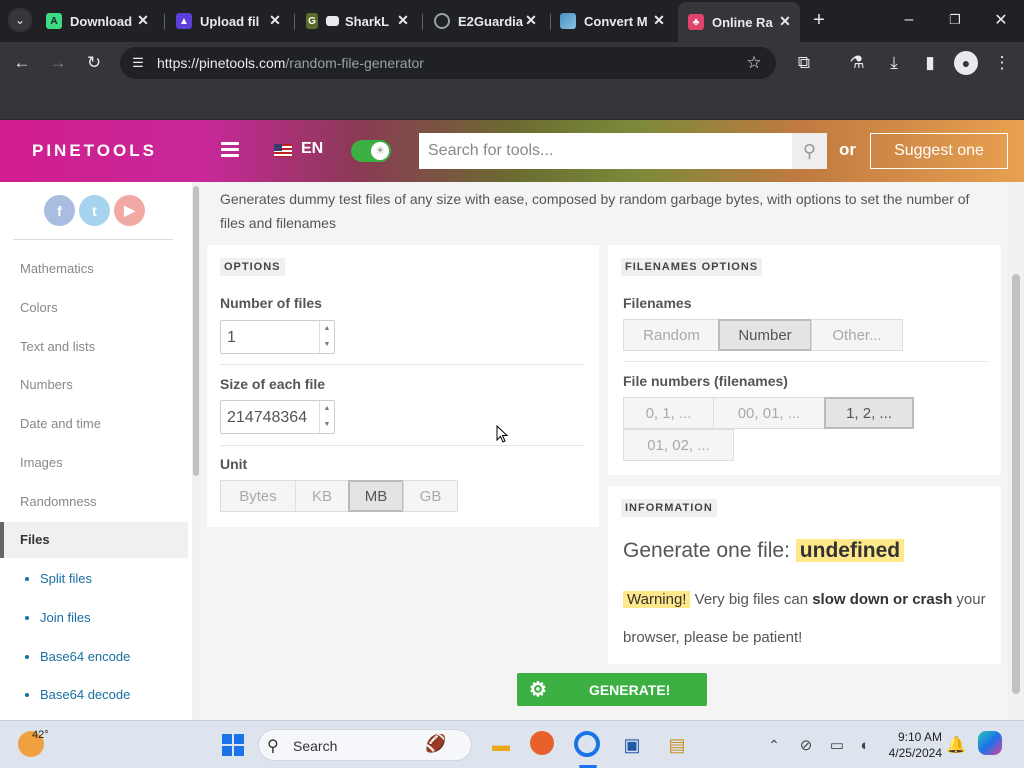 This screenshot has height=768, width=1024. Describe the element at coordinates (692, 267) in the screenshot. I see `filenames-options-title: FILENAMES OPTIONS` at that location.